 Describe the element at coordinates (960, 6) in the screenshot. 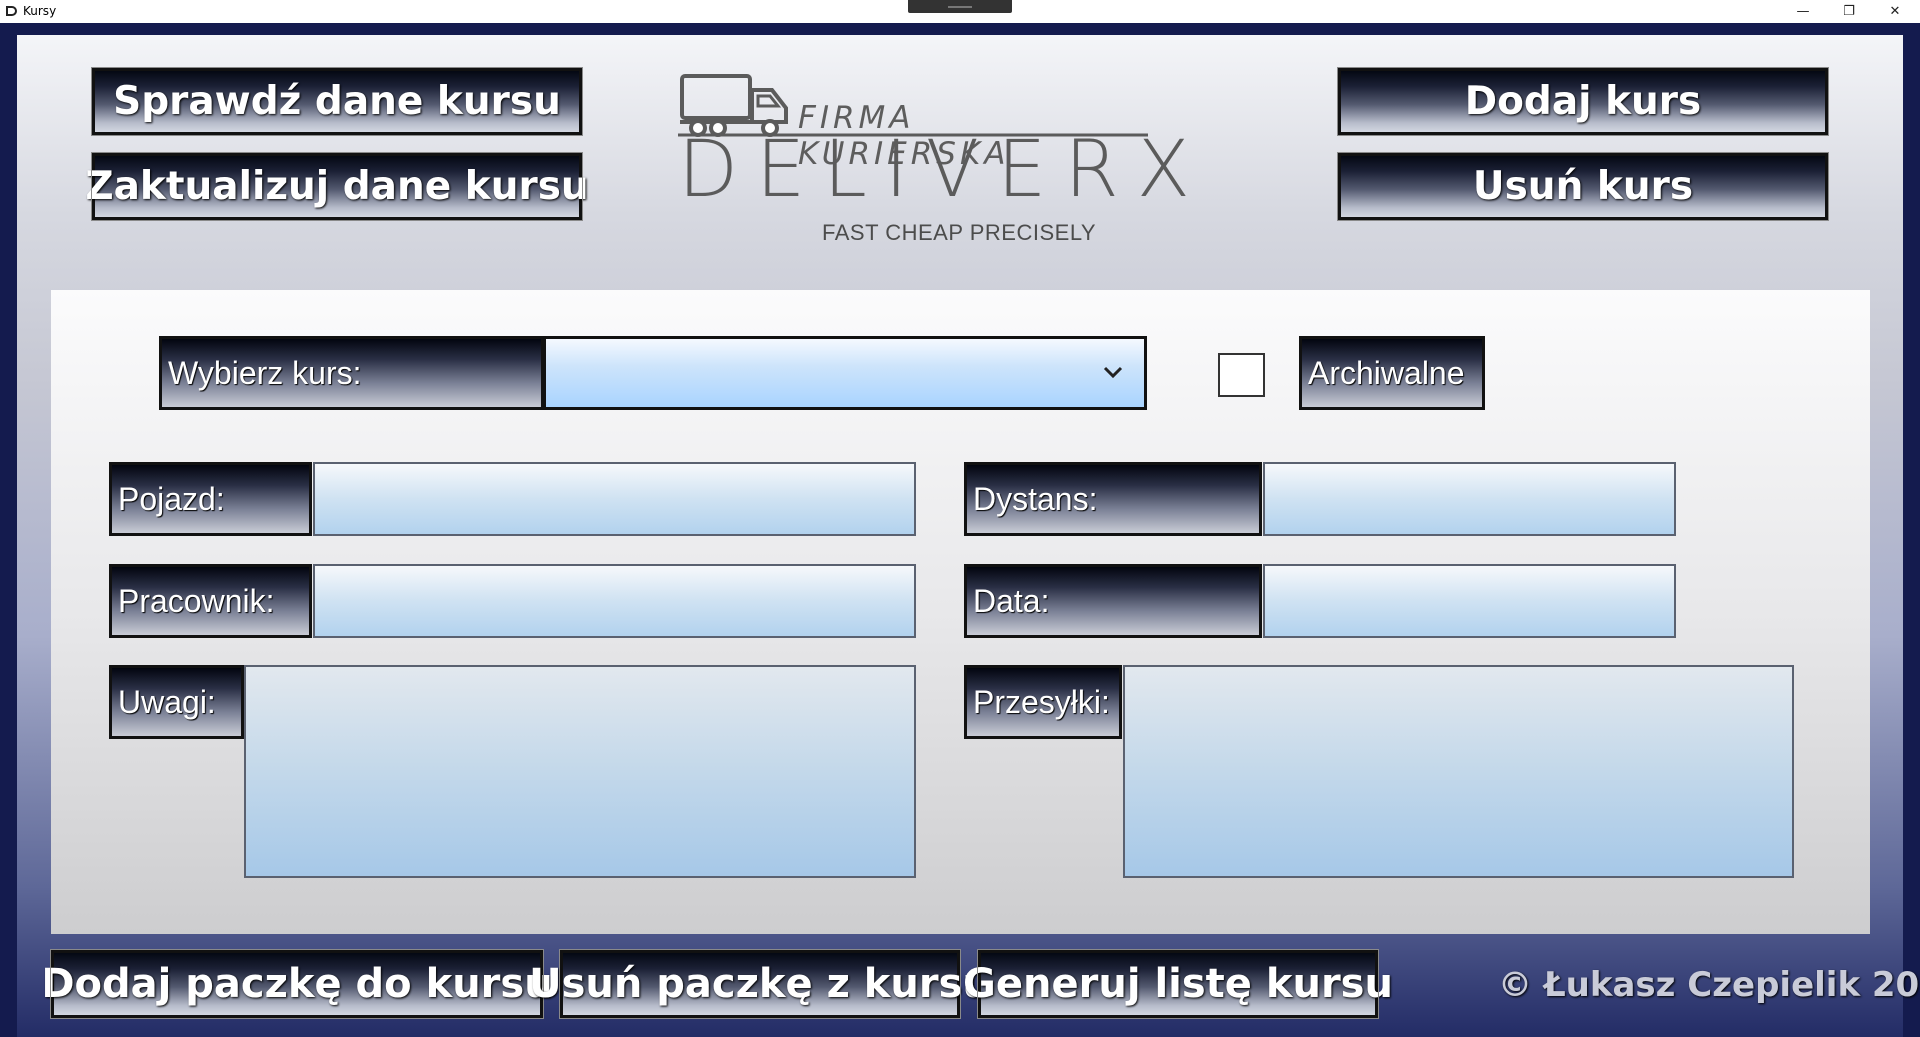

I see `title-bar-grip` at that location.